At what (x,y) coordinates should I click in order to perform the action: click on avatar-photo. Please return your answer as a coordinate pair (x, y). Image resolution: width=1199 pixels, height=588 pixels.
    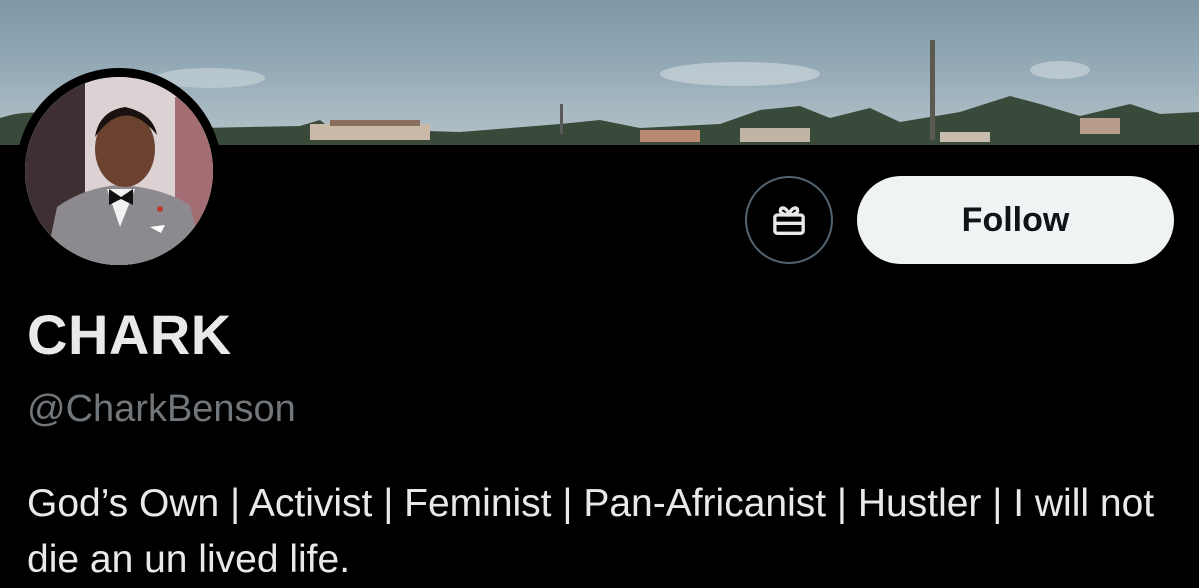
    Looking at the image, I should click on (119, 171).